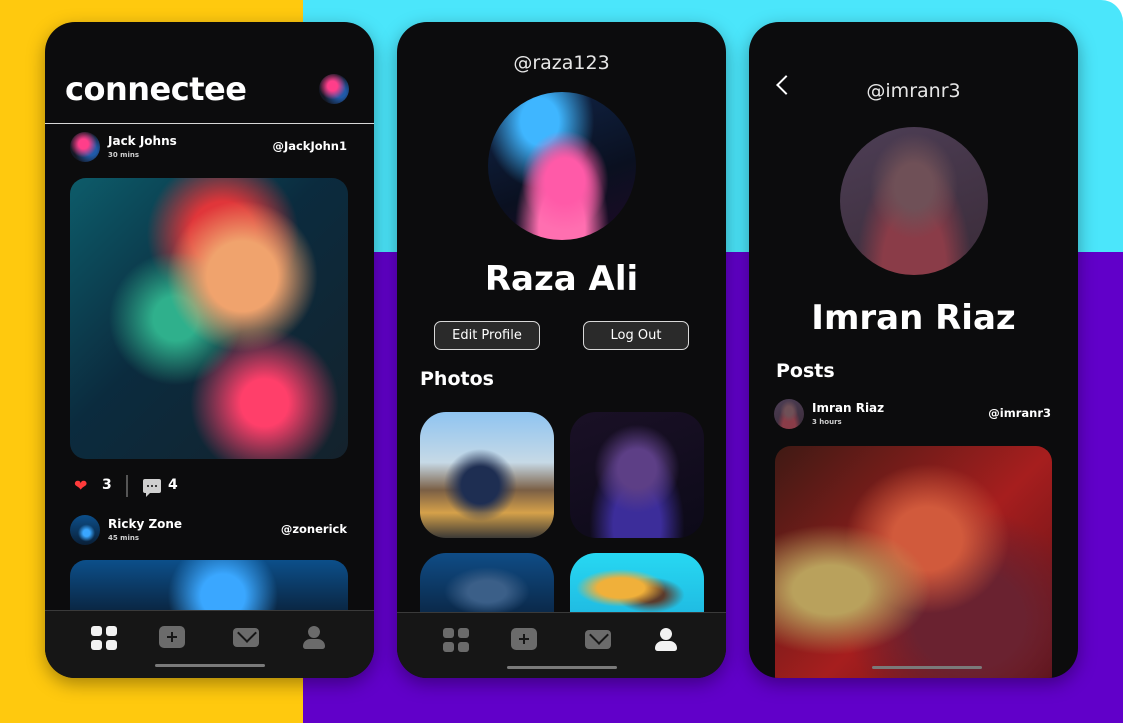 The image size is (1123, 723). What do you see at coordinates (561, 63) in the screenshot?
I see `profile-handle: @raza123` at bounding box center [561, 63].